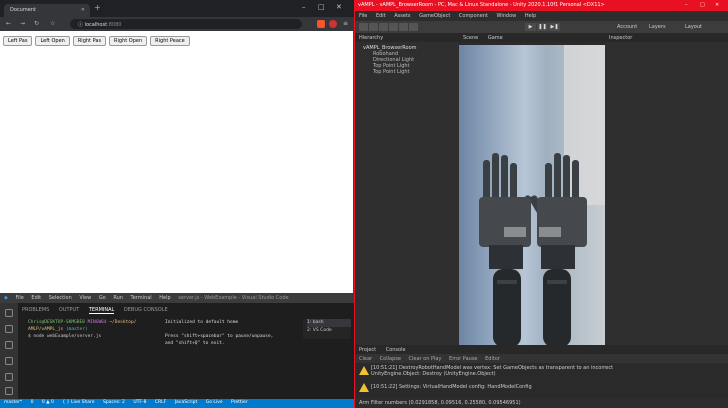 The width and height of the screenshot is (728, 408). What do you see at coordinates (554, 27) in the screenshot?
I see `step-icon: ▶❚` at bounding box center [554, 27].